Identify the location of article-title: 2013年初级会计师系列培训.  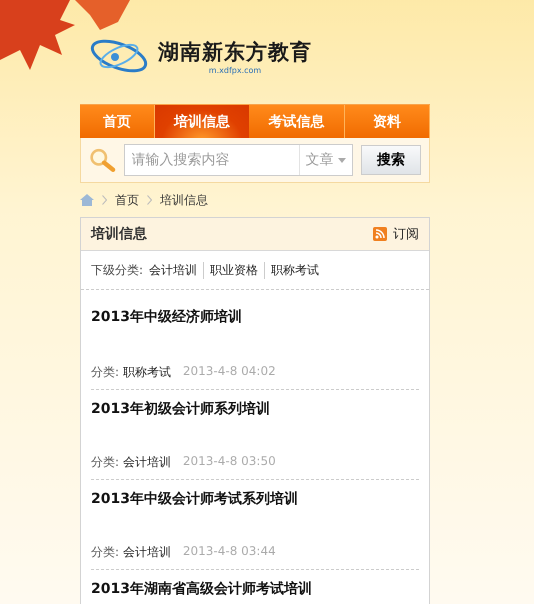
(255, 409).